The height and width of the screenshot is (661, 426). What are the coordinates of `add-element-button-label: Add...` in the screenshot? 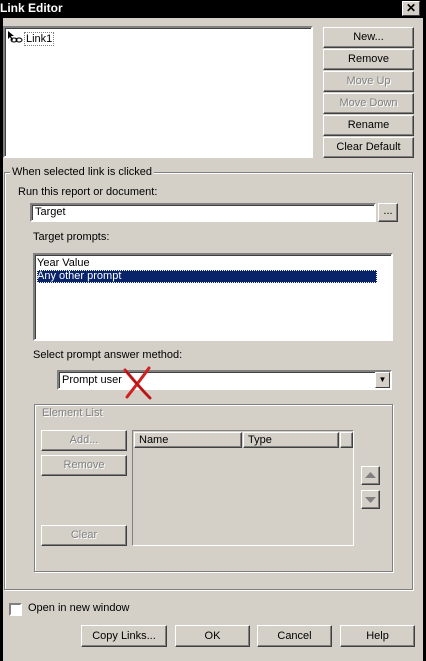 It's located at (84, 440).